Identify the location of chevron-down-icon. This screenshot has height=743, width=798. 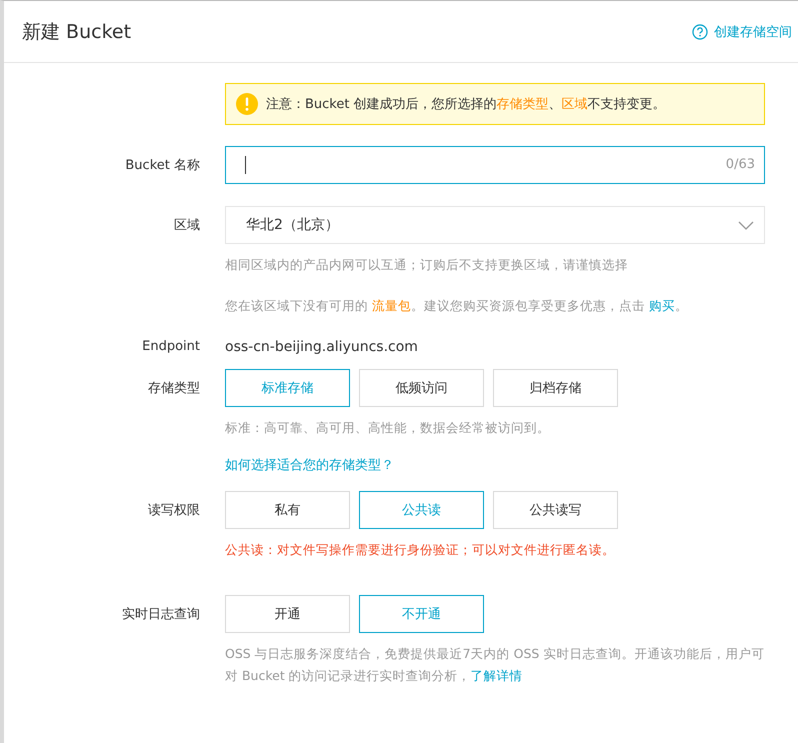
(746, 225).